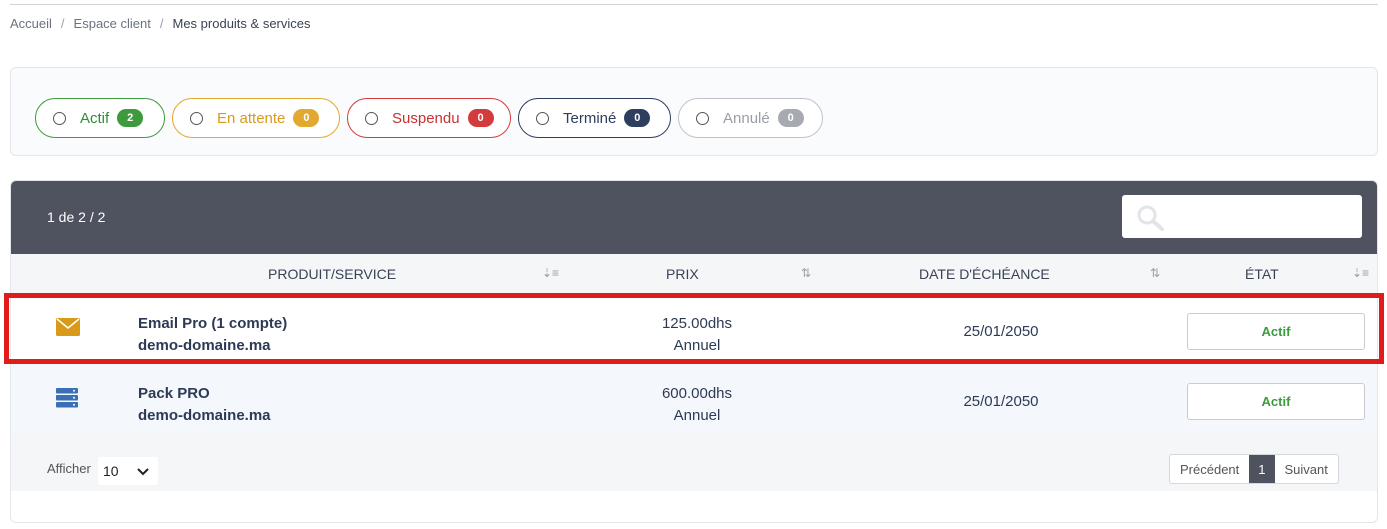 This screenshot has height=529, width=1387. Describe the element at coordinates (694, 217) in the screenshot. I see `table-toolbar: 1 de 2 / 2` at that location.